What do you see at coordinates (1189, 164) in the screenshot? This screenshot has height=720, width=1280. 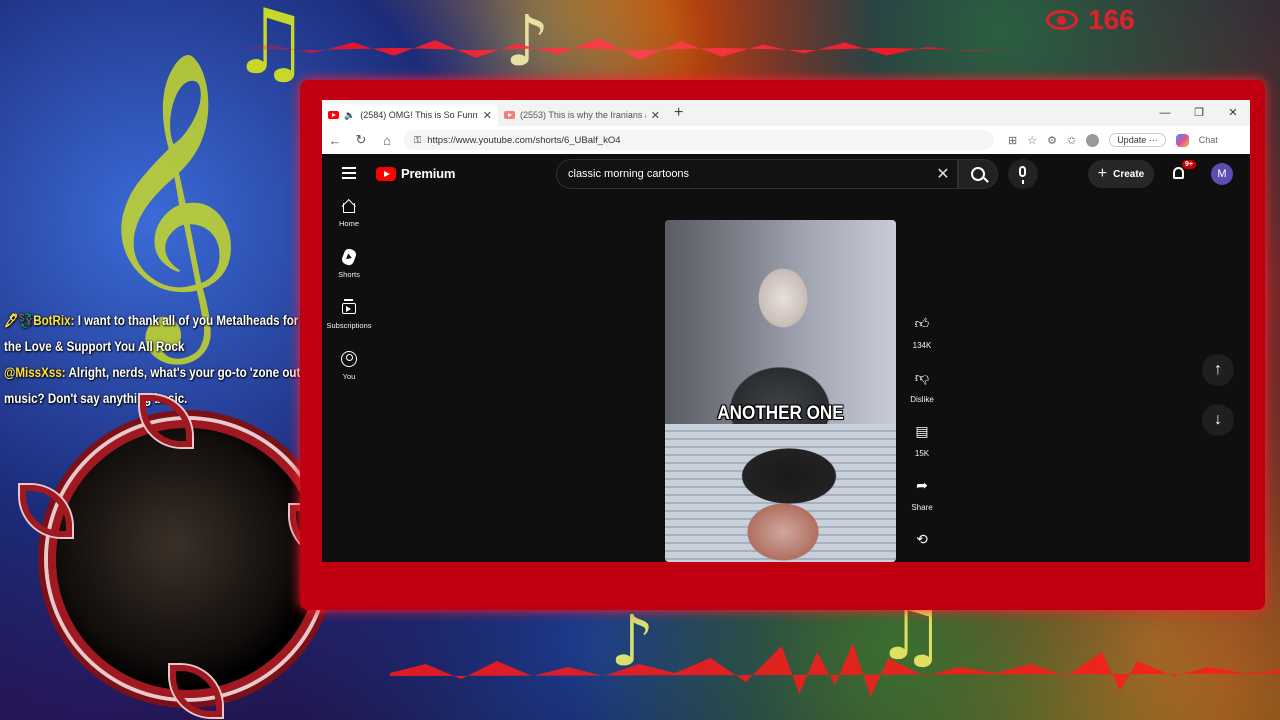 I see `notification-badge: 9+` at bounding box center [1189, 164].